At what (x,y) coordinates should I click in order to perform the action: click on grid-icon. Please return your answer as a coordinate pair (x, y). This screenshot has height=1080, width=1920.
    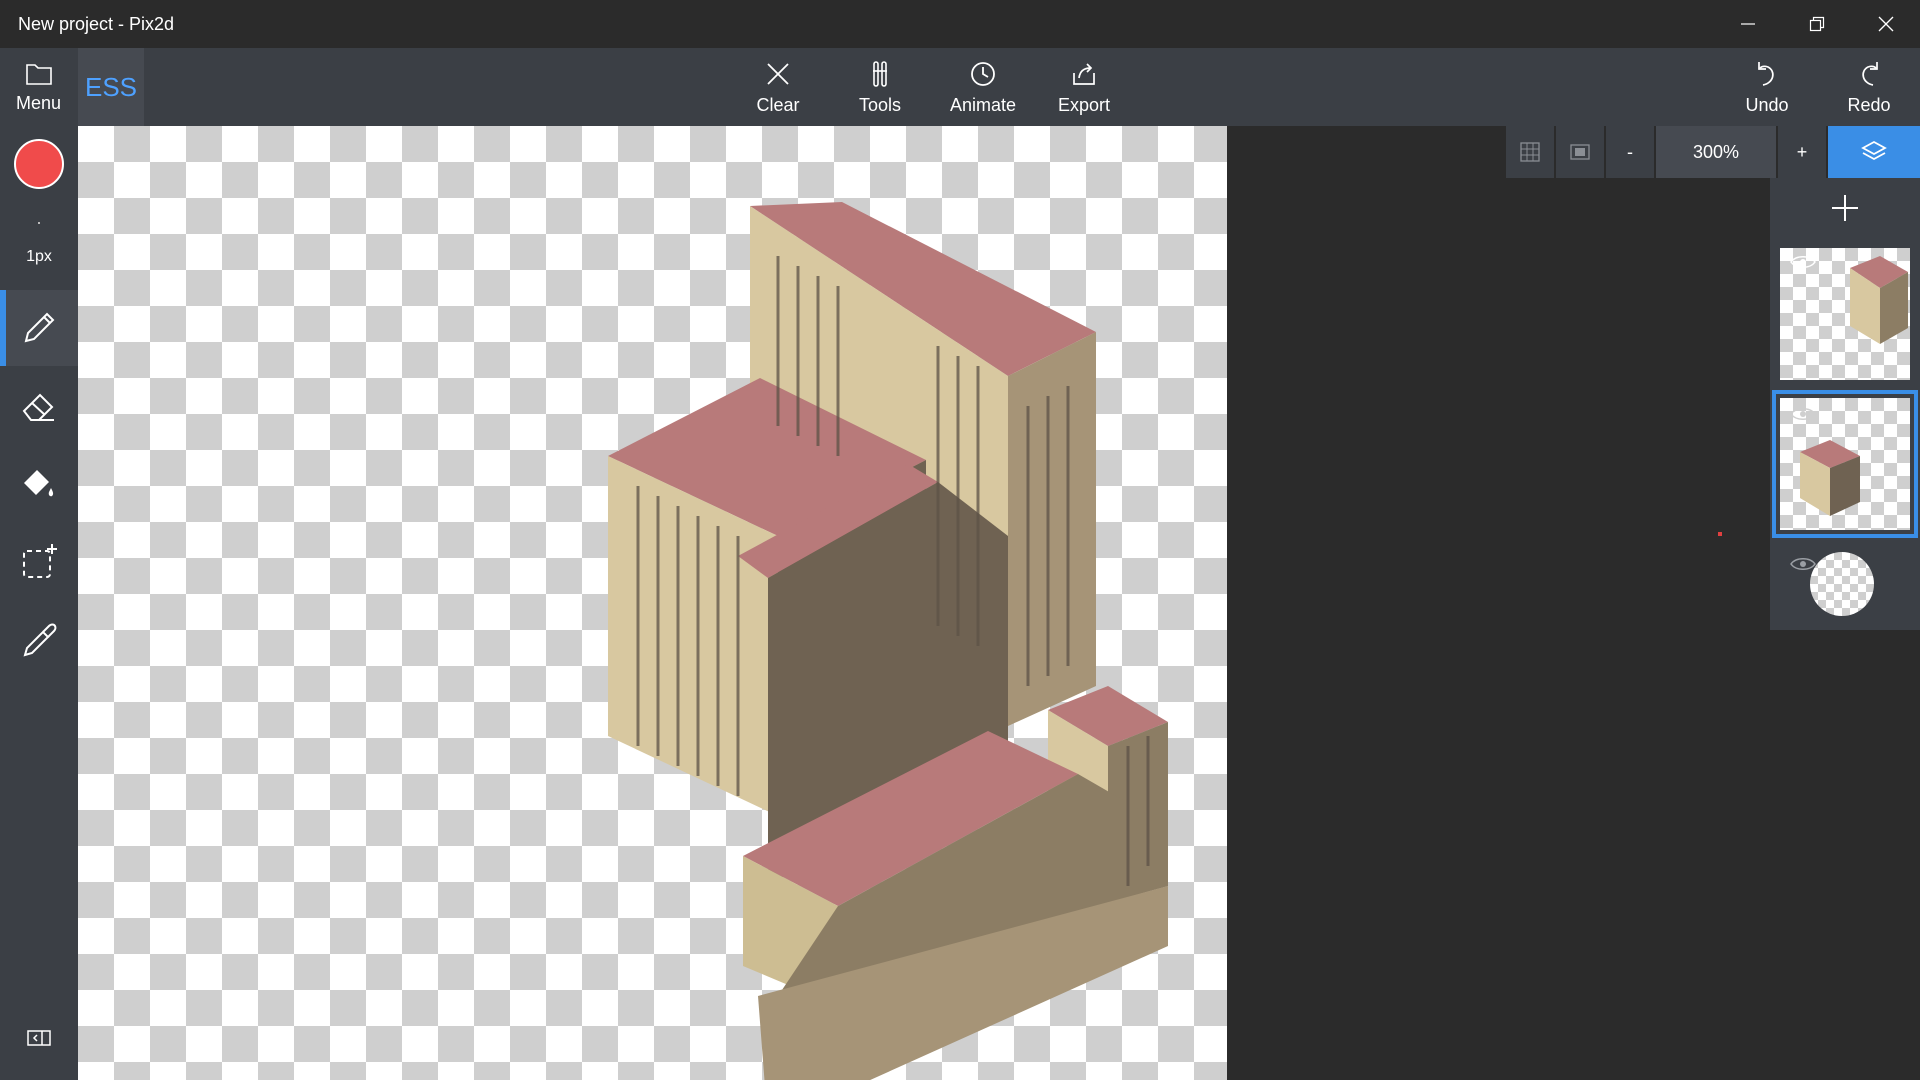
    Looking at the image, I should click on (1530, 152).